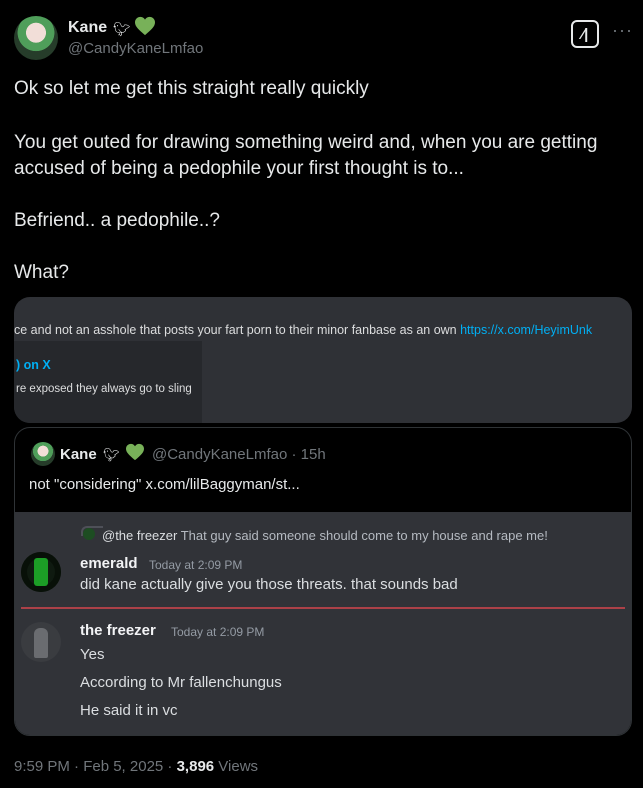 The width and height of the screenshot is (643, 788). What do you see at coordinates (622, 30) in the screenshot?
I see `more-options-icon: ···` at bounding box center [622, 30].